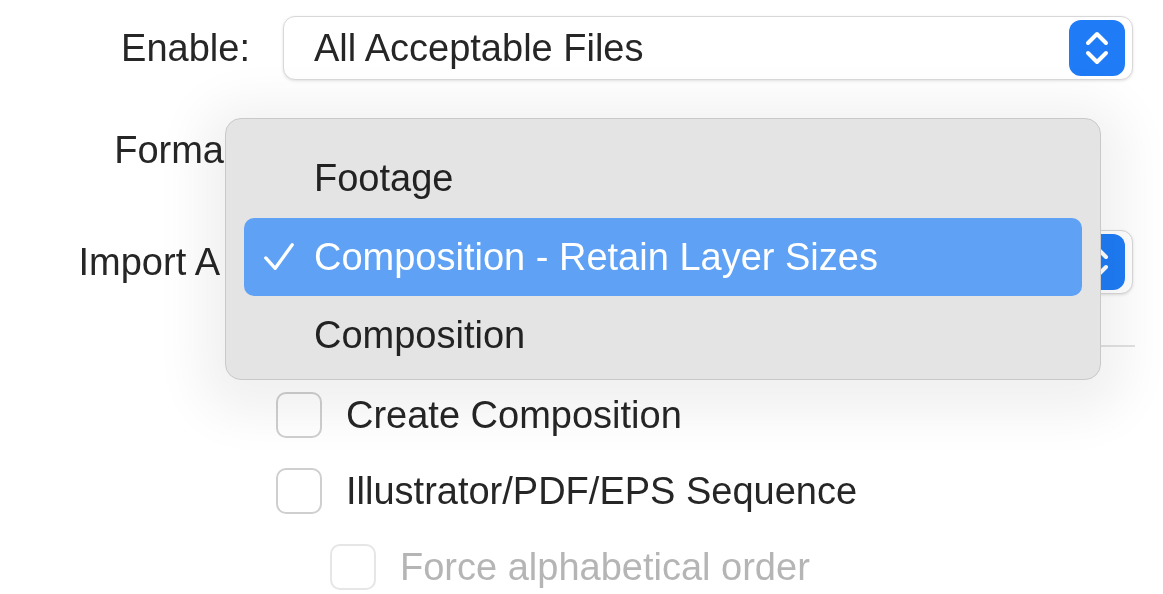 Image resolution: width=1163 pixels, height=594 pixels. Describe the element at coordinates (605, 567) in the screenshot. I see `option-label: Force alphabetical order` at that location.